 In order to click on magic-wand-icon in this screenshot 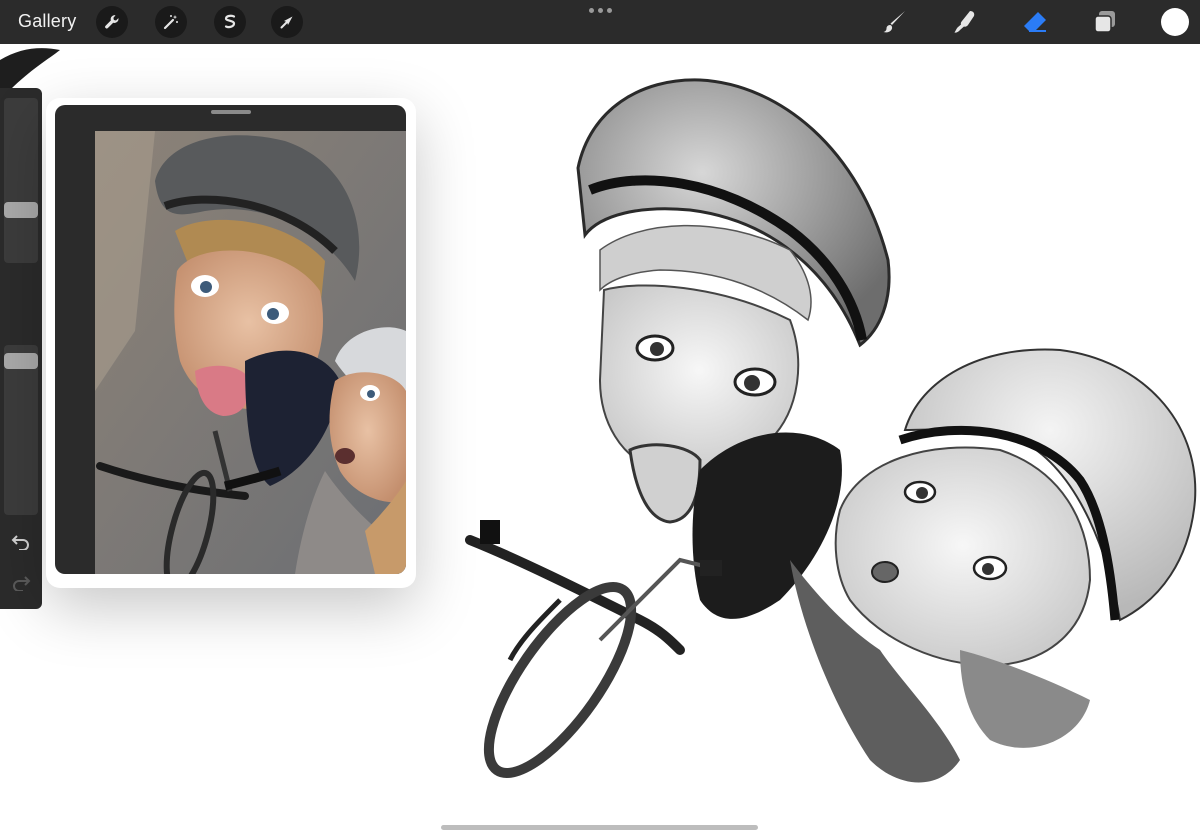, I will do `click(170, 22)`.